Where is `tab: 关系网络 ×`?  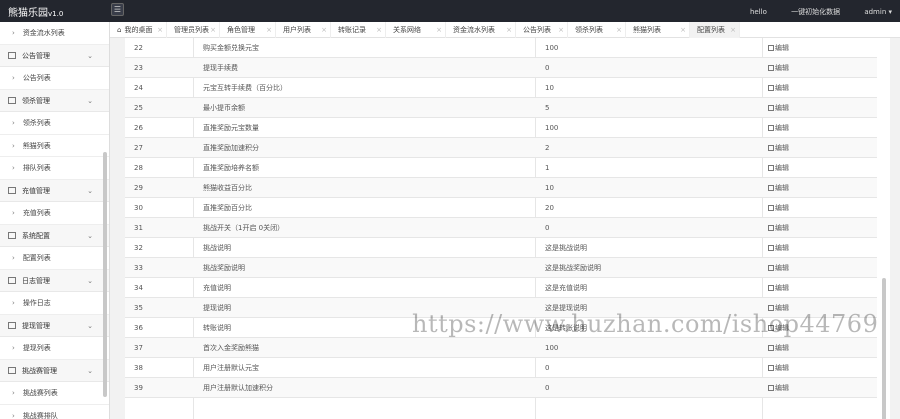
tab: 关系网络 × is located at coordinates (416, 30).